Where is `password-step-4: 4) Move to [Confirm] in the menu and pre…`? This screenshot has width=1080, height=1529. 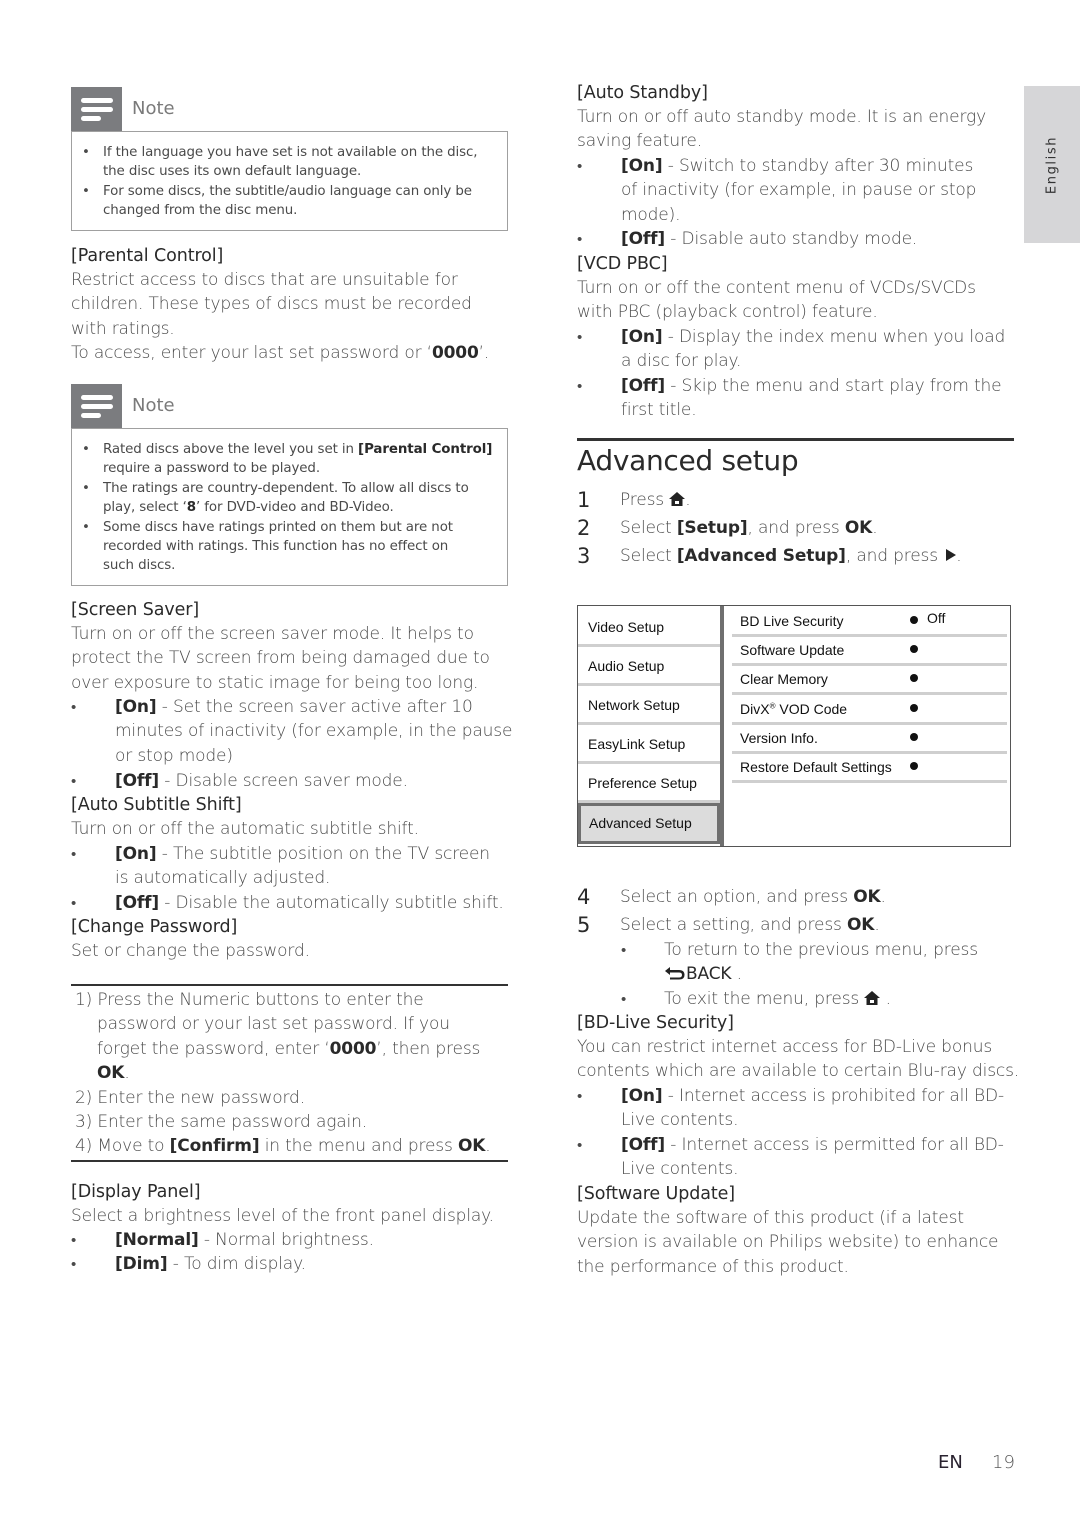 password-step-4: 4) Move to [Confirm] in the menu and pre… is located at coordinates (283, 1146).